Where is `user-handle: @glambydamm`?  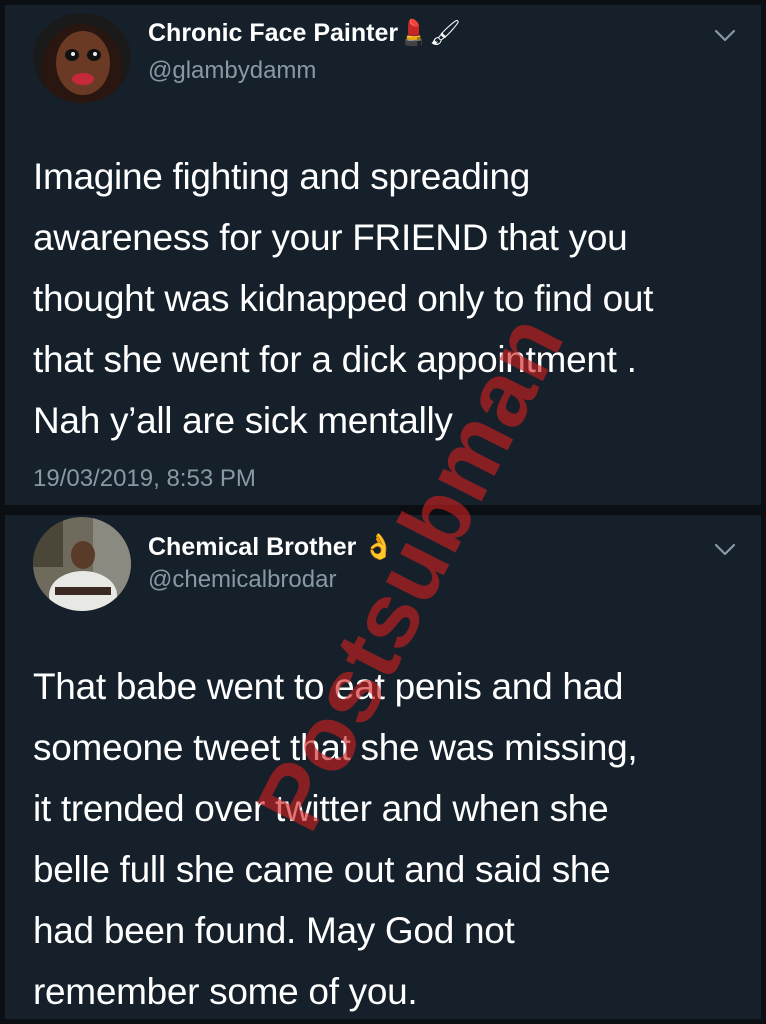
user-handle: @glambydamm is located at coordinates (232, 71).